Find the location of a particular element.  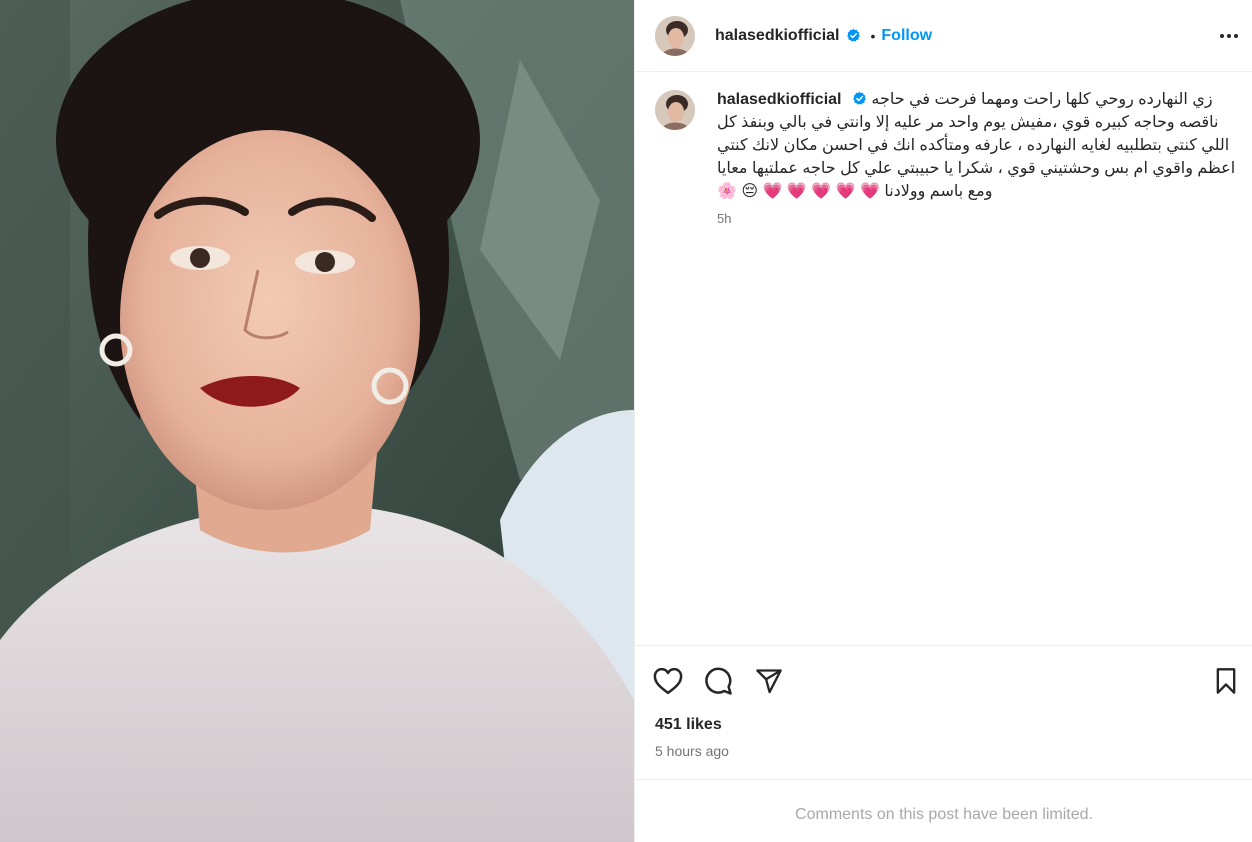

bookmark-icon is located at coordinates (1226, 681).